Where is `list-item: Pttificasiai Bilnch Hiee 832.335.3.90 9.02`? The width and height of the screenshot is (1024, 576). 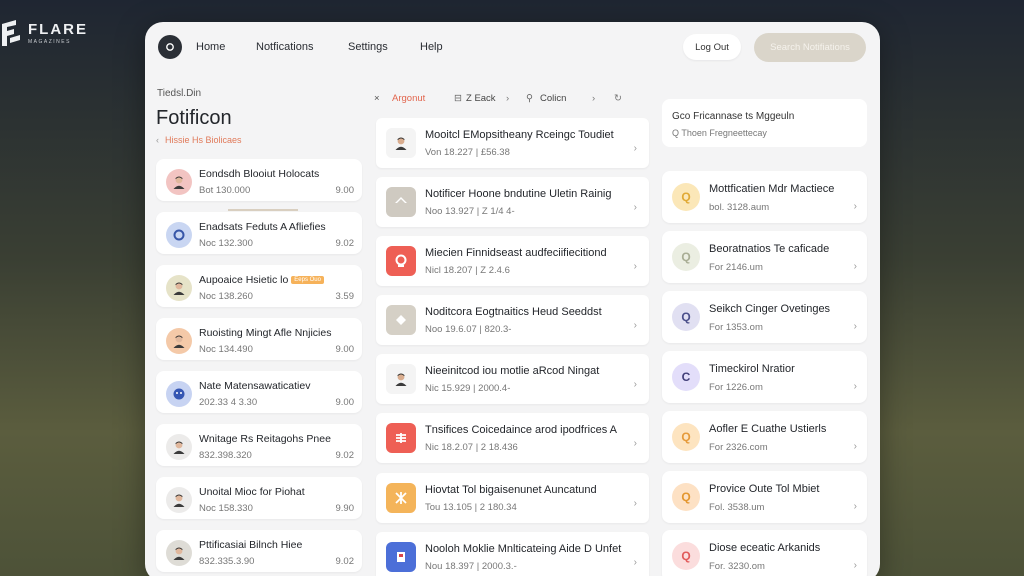
list-item: Pttificasiai Bilnch Hiee 832.335.3.90 9.02 is located at coordinates (259, 551).